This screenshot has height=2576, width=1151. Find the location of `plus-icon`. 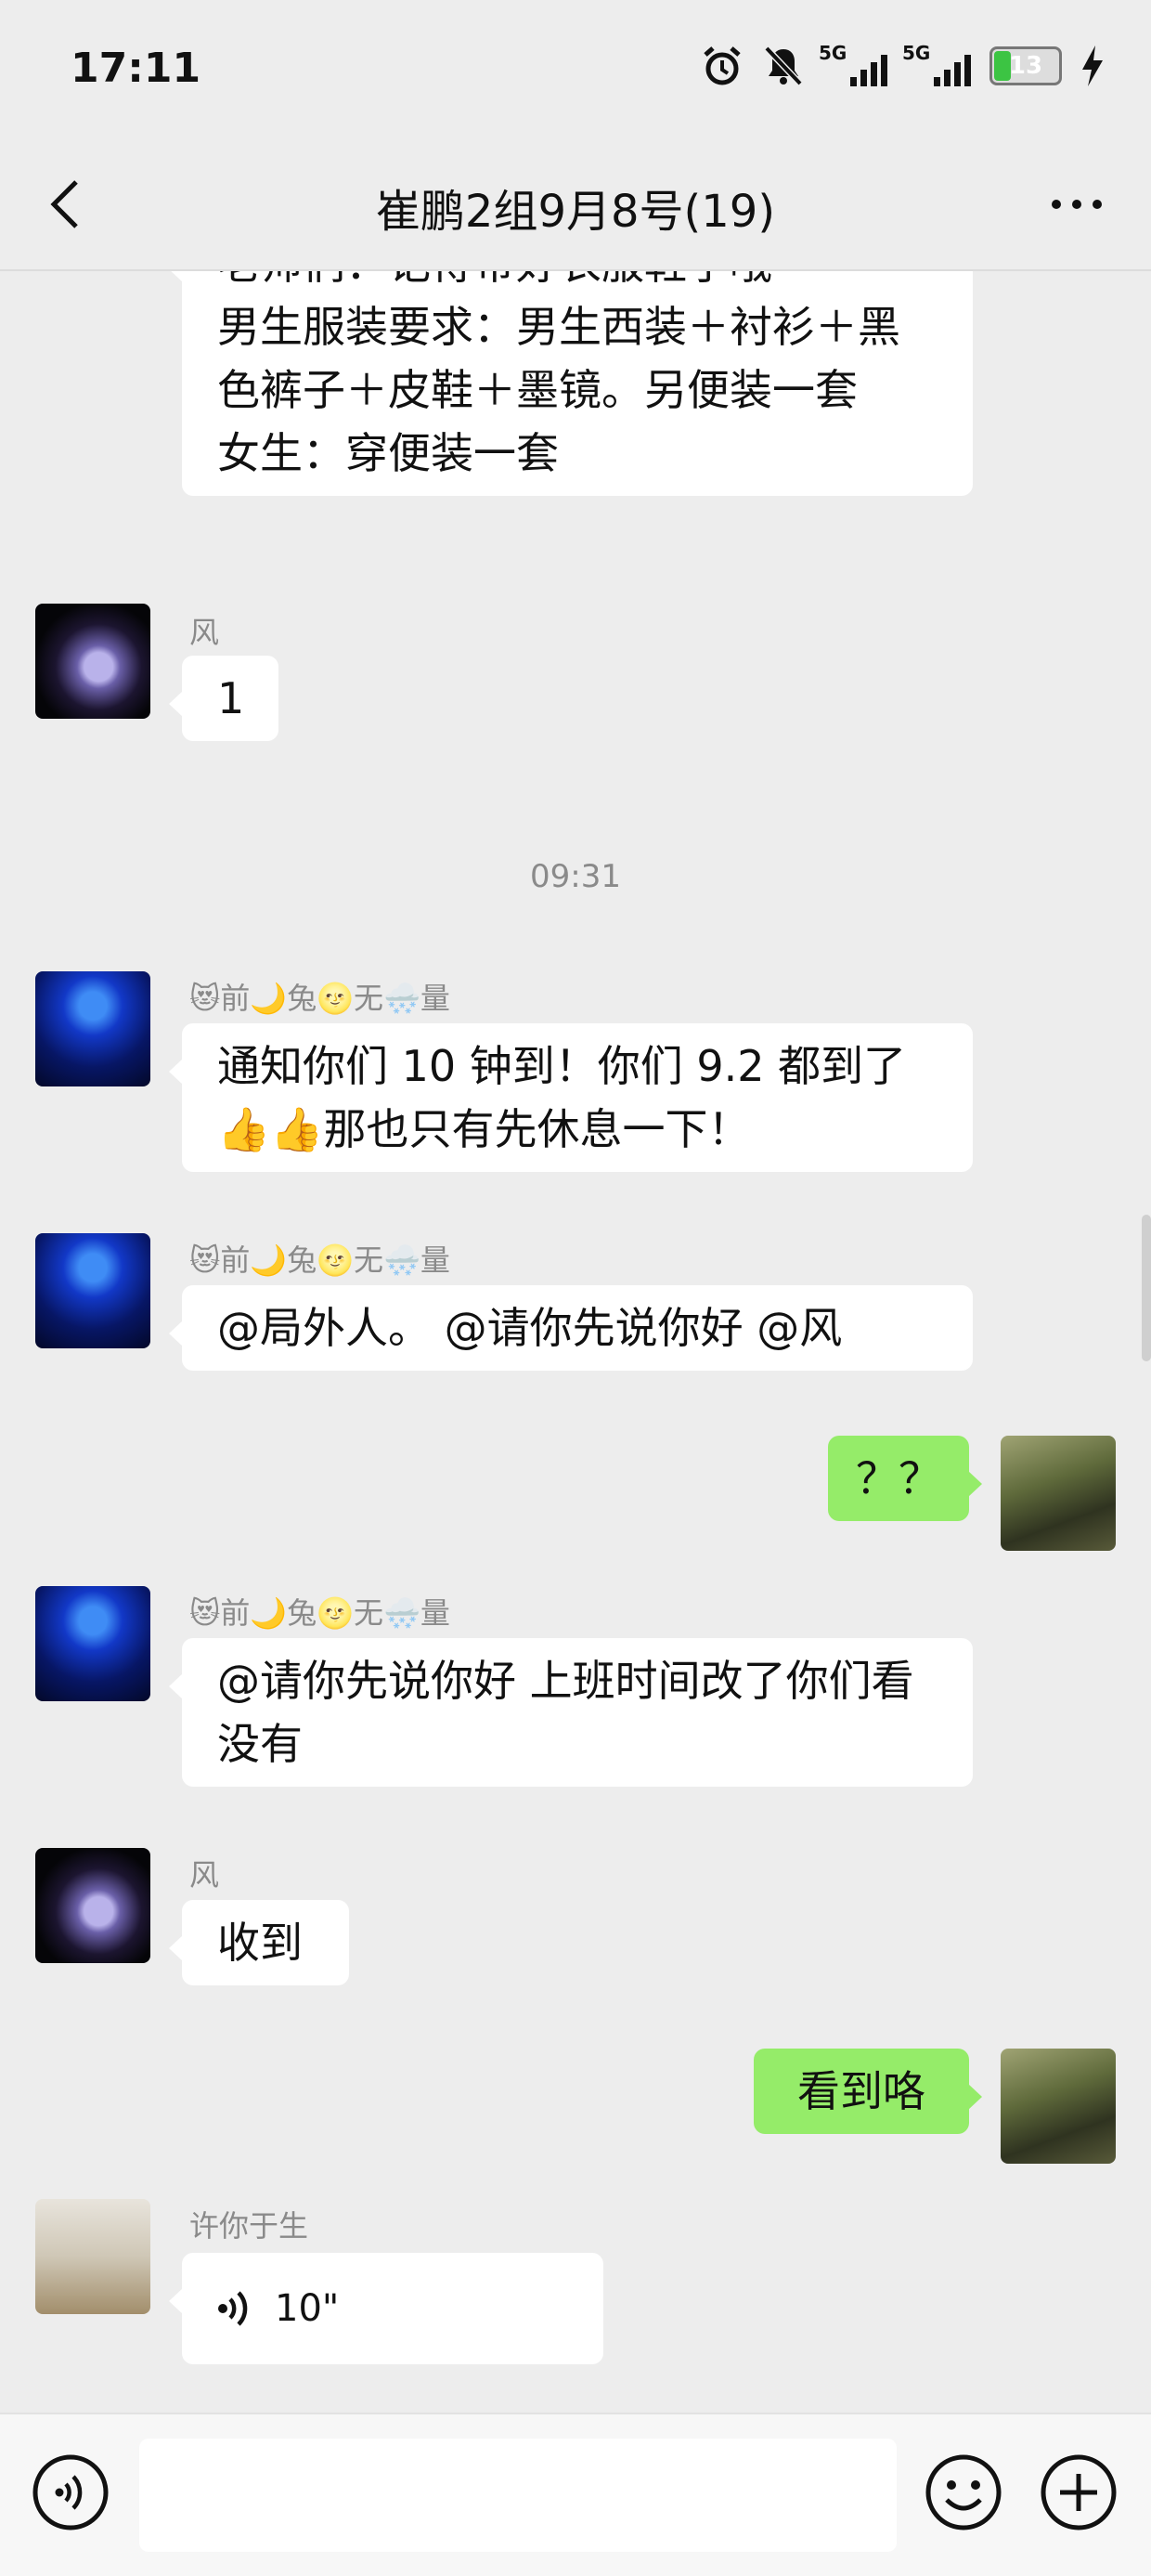

plus-icon is located at coordinates (1079, 2492).